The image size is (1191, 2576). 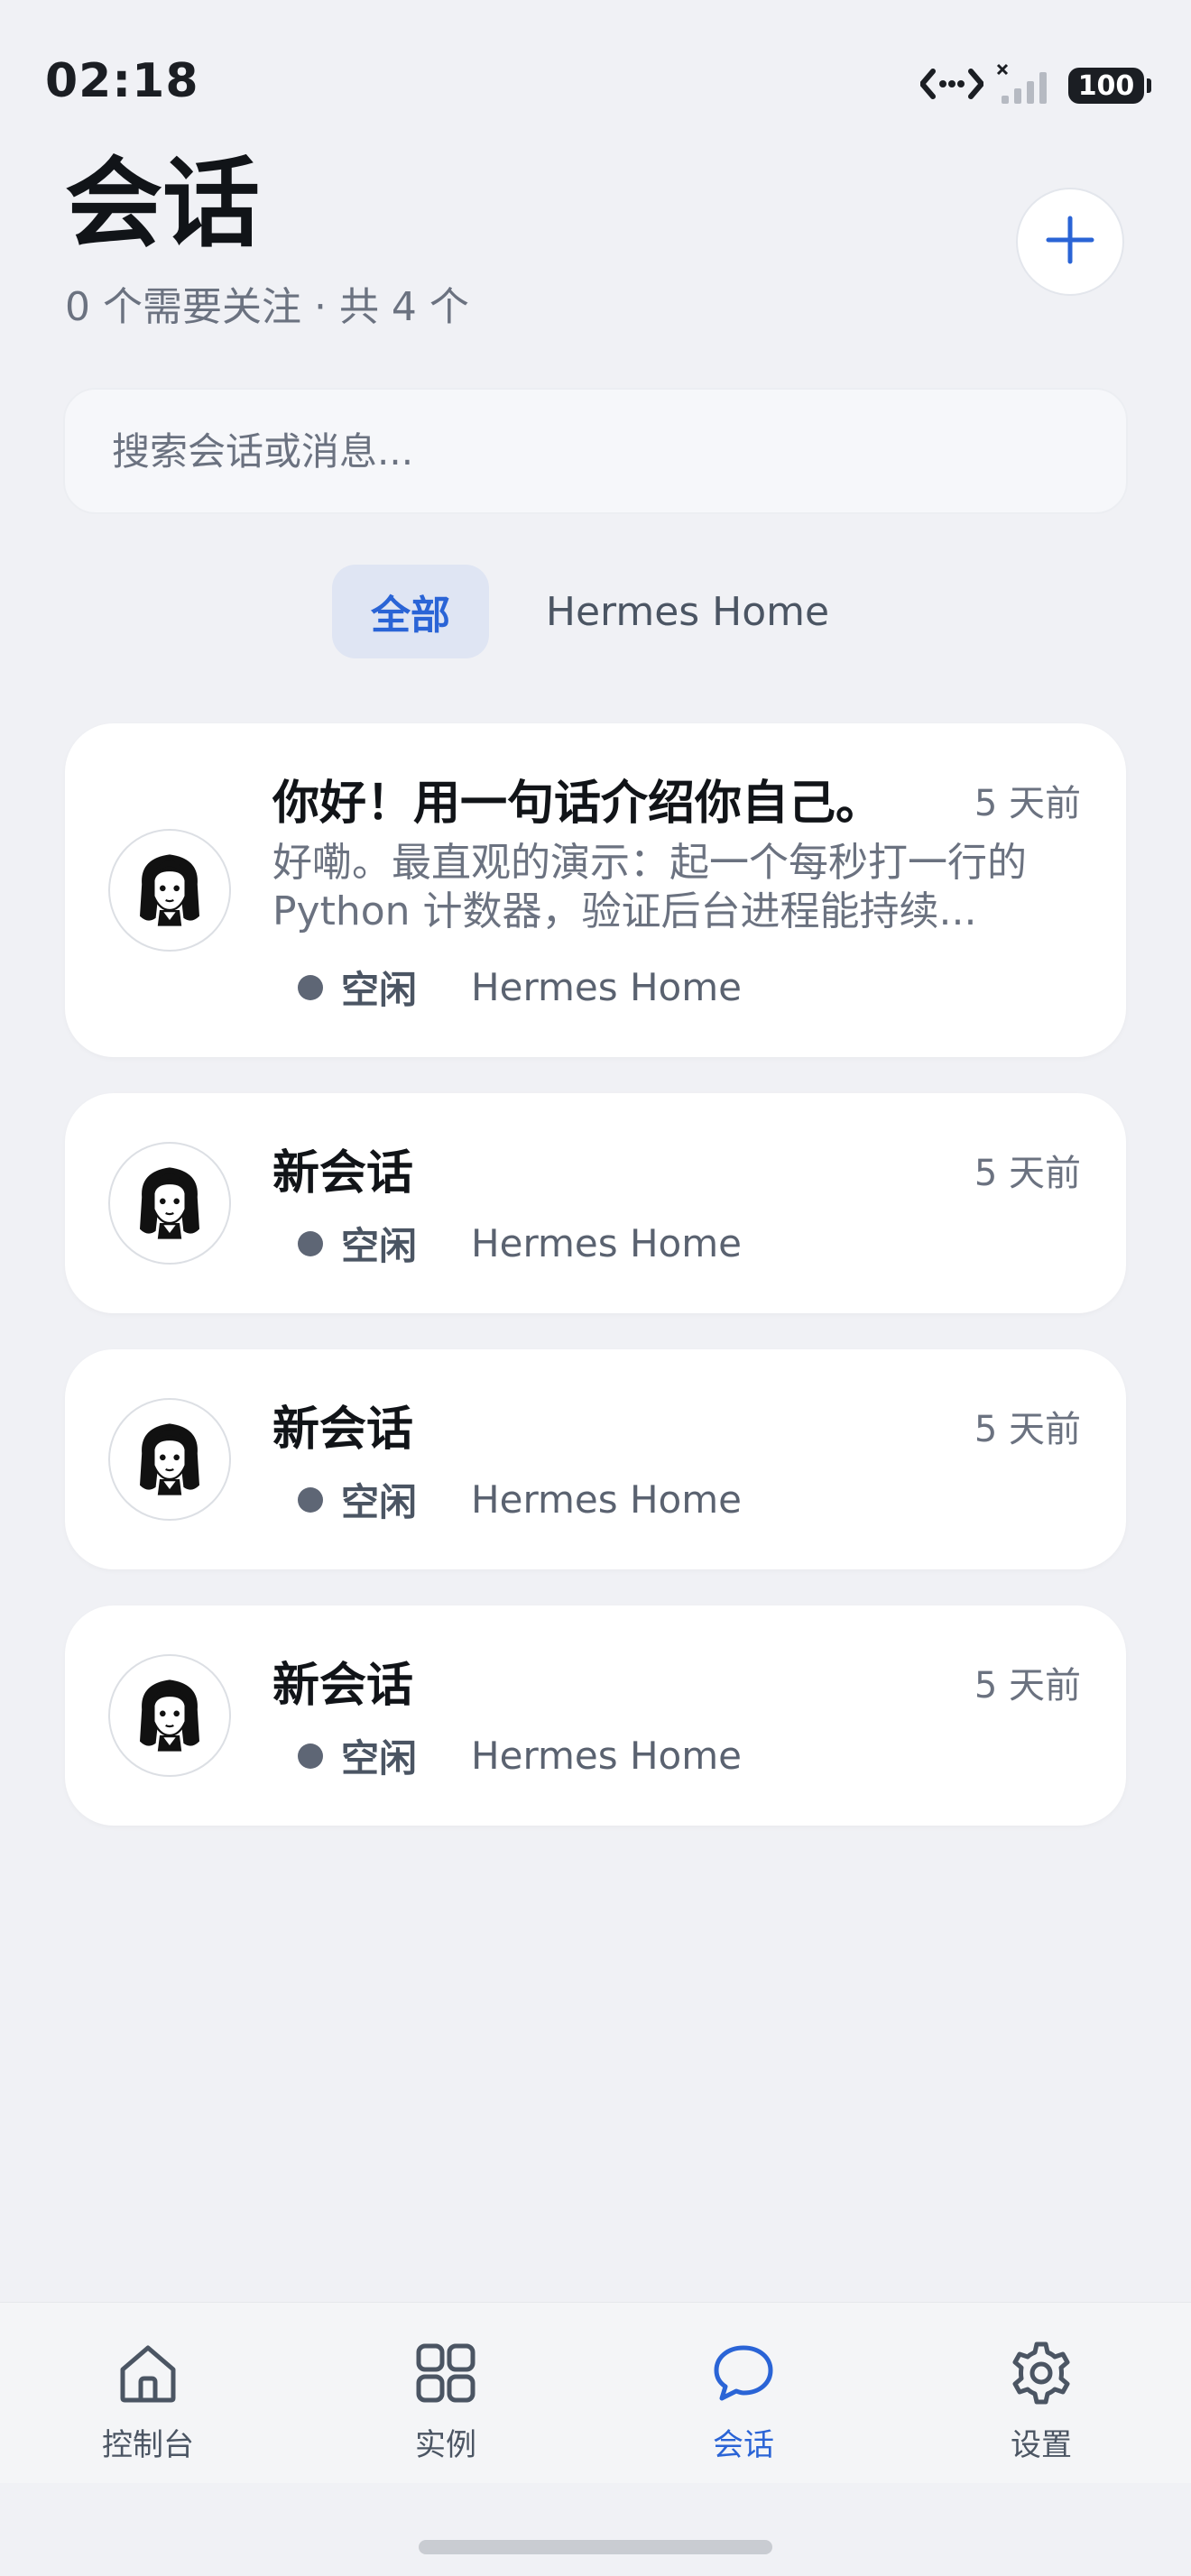 What do you see at coordinates (445, 2375) in the screenshot?
I see `grid-icon` at bounding box center [445, 2375].